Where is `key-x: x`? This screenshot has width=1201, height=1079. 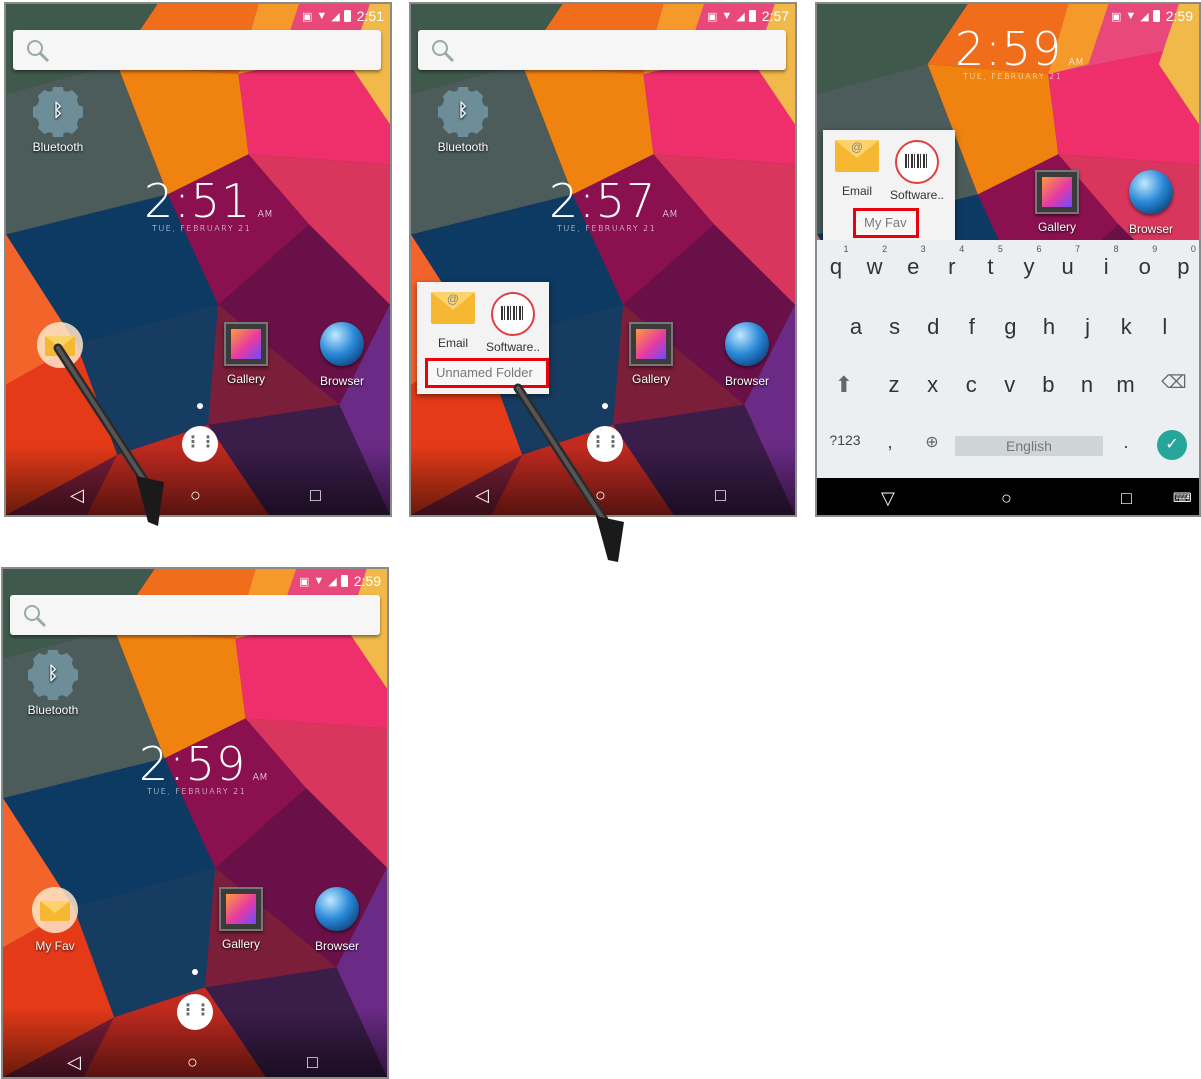 key-x: x is located at coordinates (933, 385).